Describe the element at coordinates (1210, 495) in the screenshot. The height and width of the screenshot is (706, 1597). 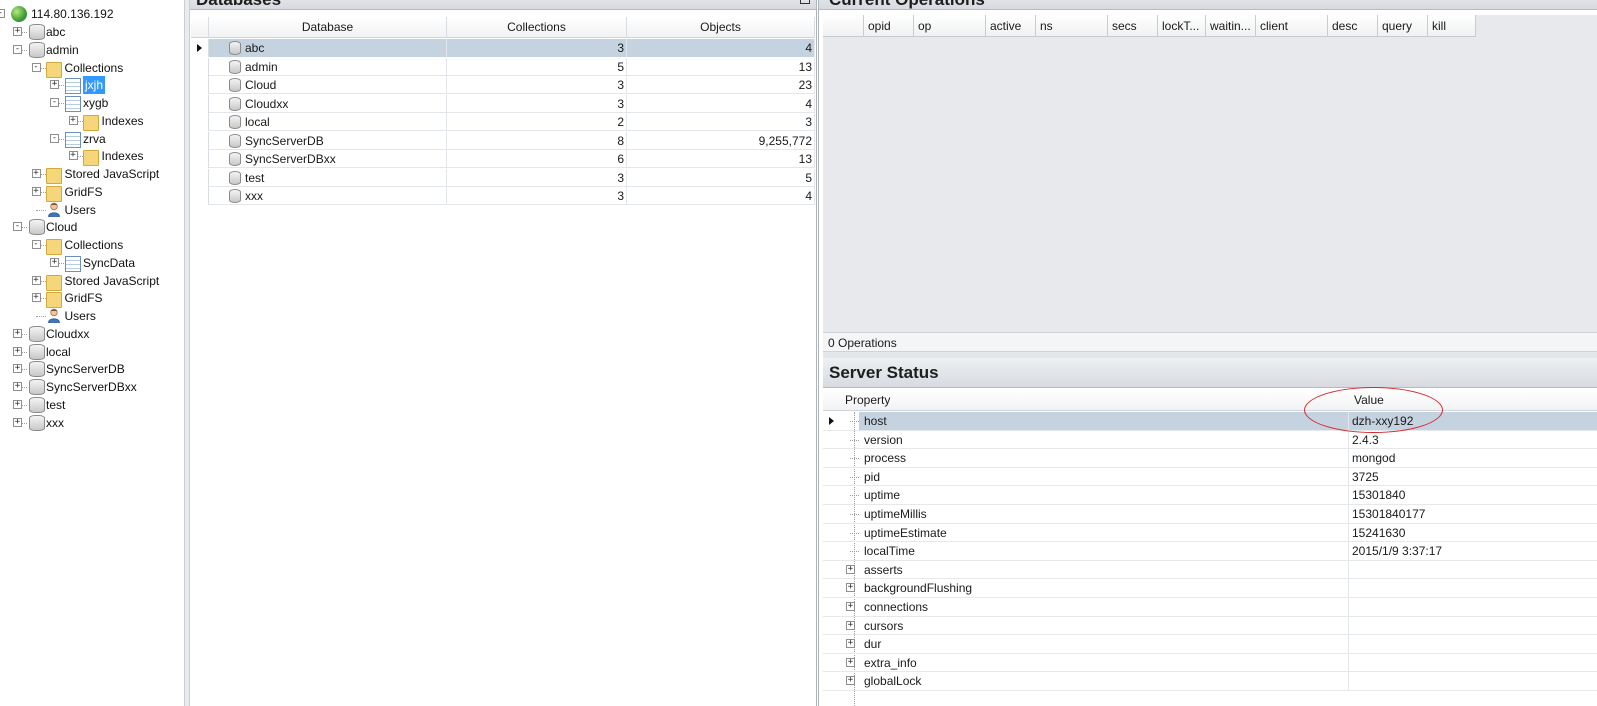
I see `property-row: uptime 15301840` at that location.